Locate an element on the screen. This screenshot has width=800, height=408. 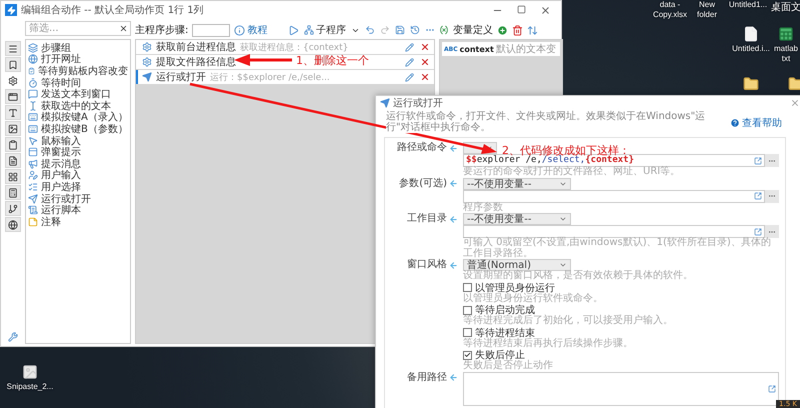
globe-icon is located at coordinates (13, 225).